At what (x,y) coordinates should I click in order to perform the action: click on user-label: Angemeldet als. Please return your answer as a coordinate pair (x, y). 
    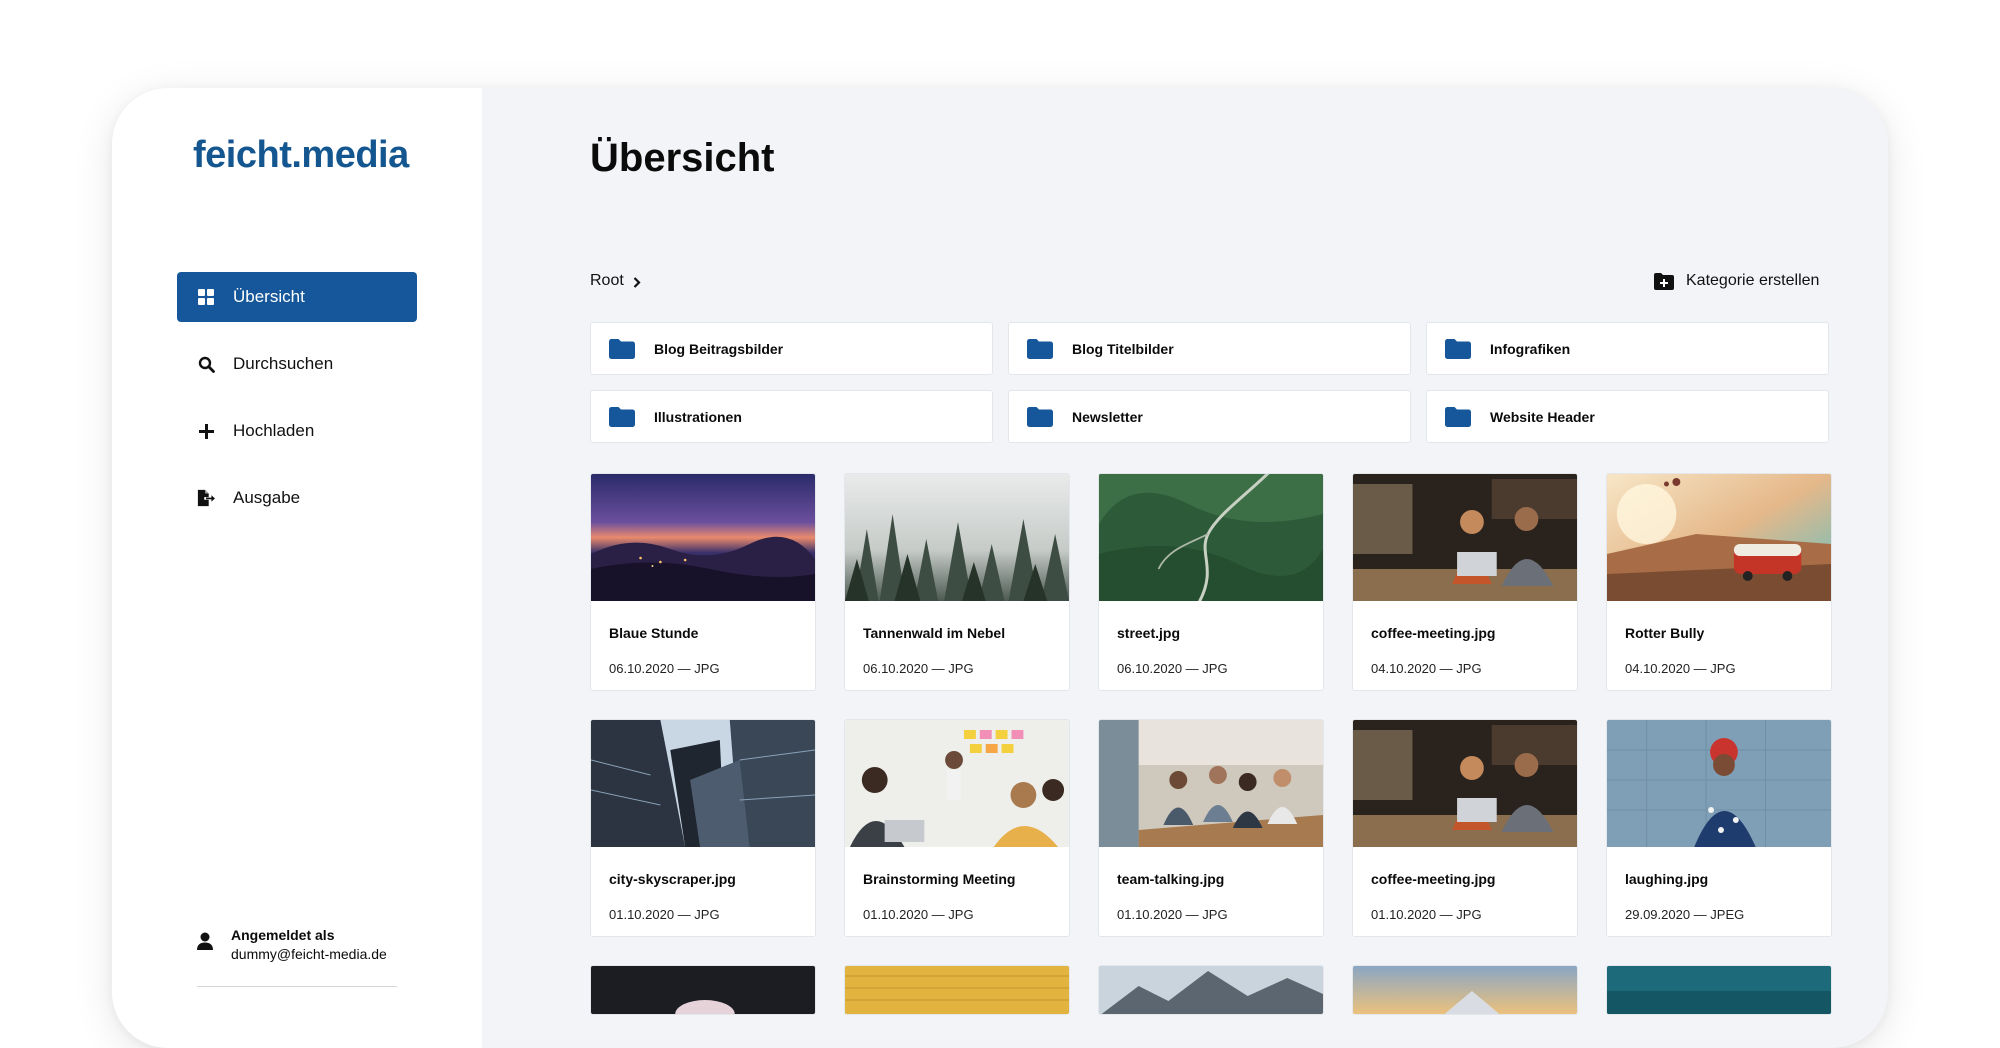
    Looking at the image, I should click on (283, 935).